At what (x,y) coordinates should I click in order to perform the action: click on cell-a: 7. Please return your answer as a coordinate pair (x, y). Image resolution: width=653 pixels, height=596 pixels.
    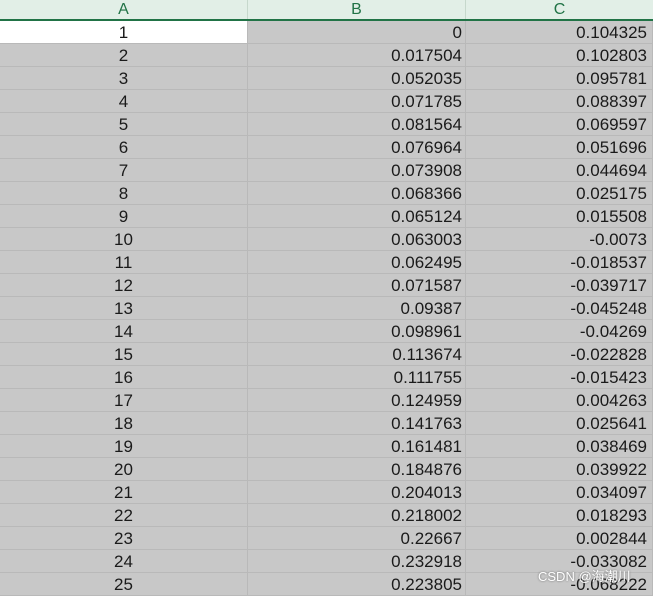
    Looking at the image, I should click on (124, 170).